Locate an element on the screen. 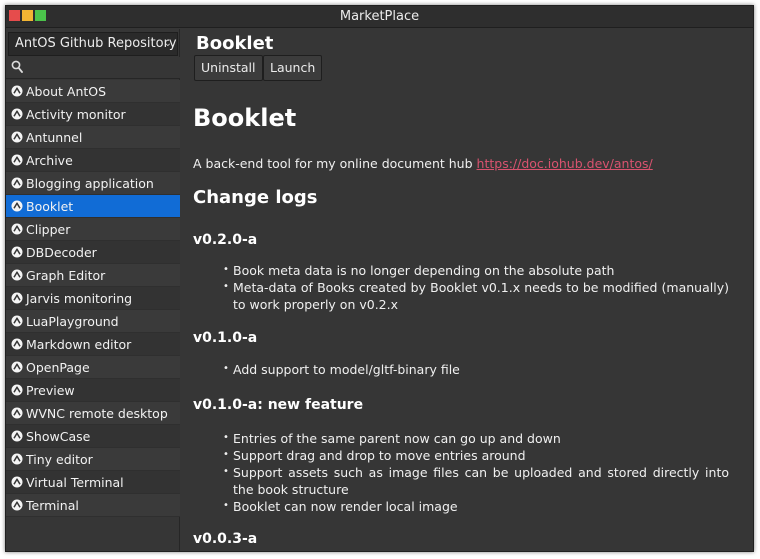 The height and width of the screenshot is (559, 760). app-list-item-label: Booklet is located at coordinates (50, 206).